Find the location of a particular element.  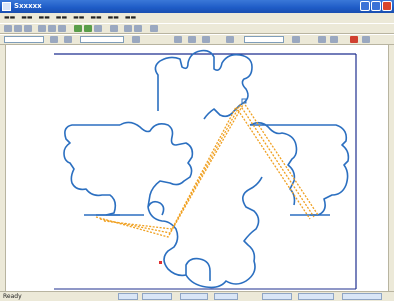

standard-toolbar is located at coordinates (197, 28).